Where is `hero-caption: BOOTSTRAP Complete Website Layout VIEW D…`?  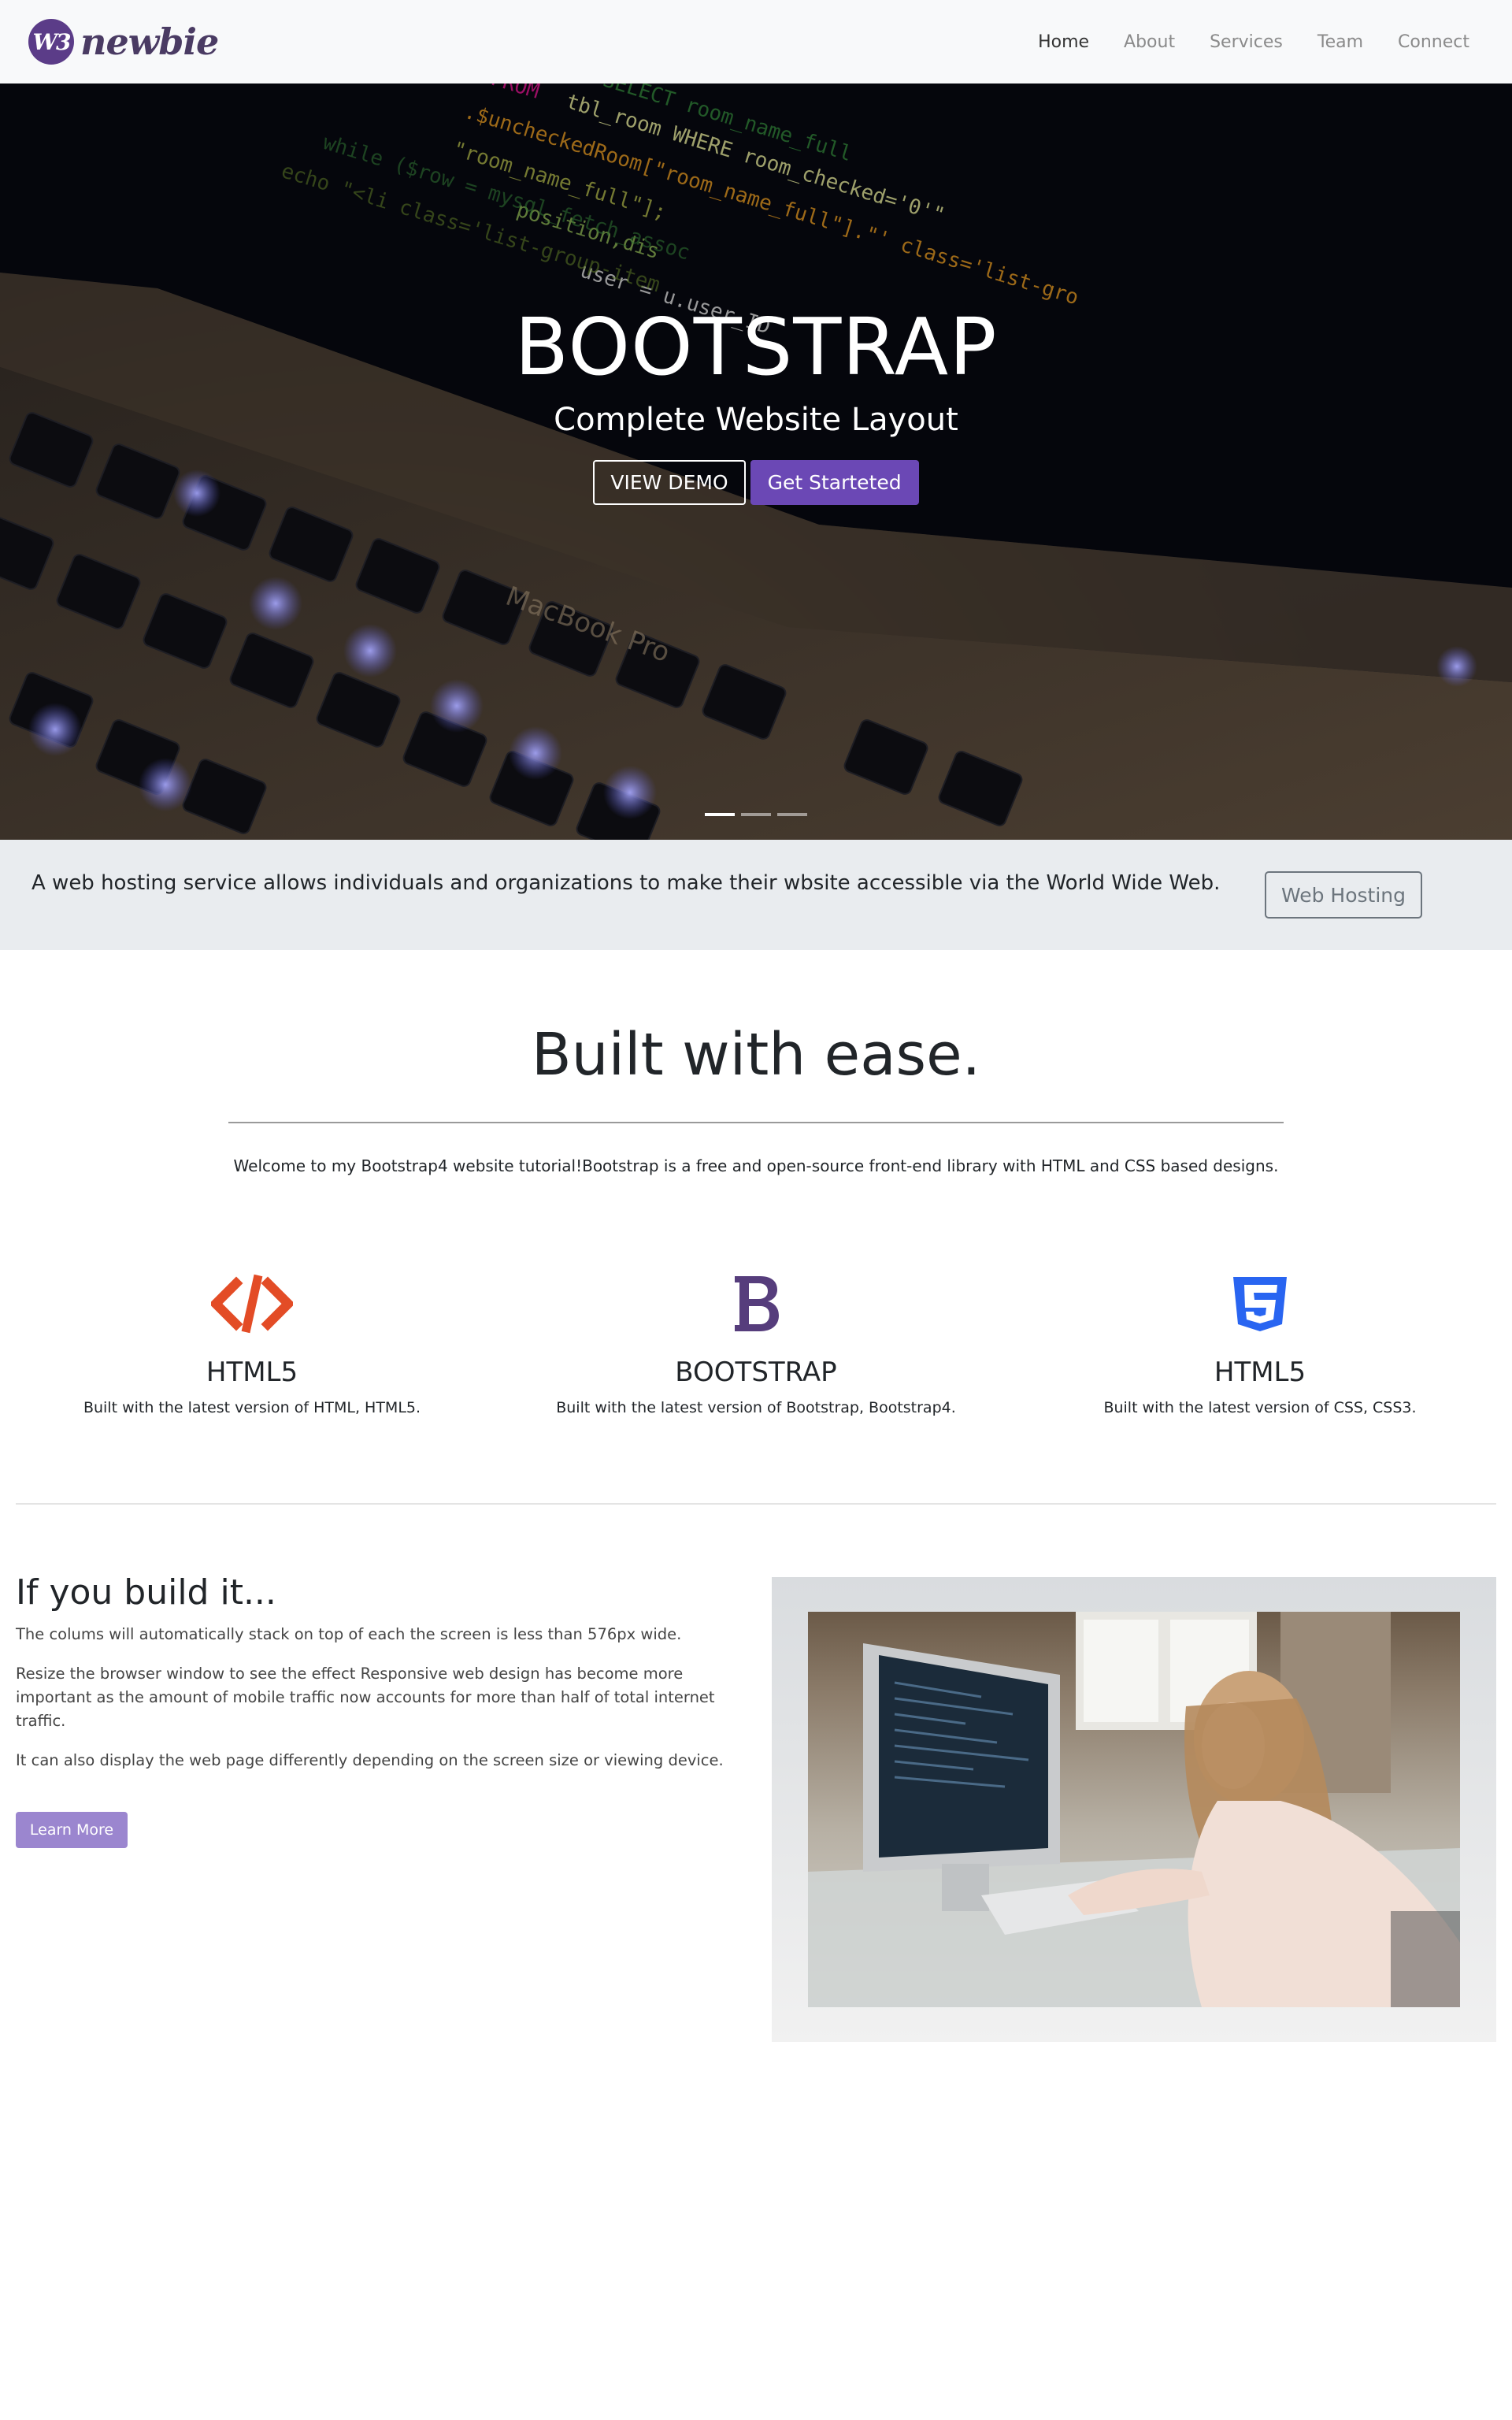
hero-caption: BOOTSTRAP Complete Website Layout VIEW D… is located at coordinates (756, 405).